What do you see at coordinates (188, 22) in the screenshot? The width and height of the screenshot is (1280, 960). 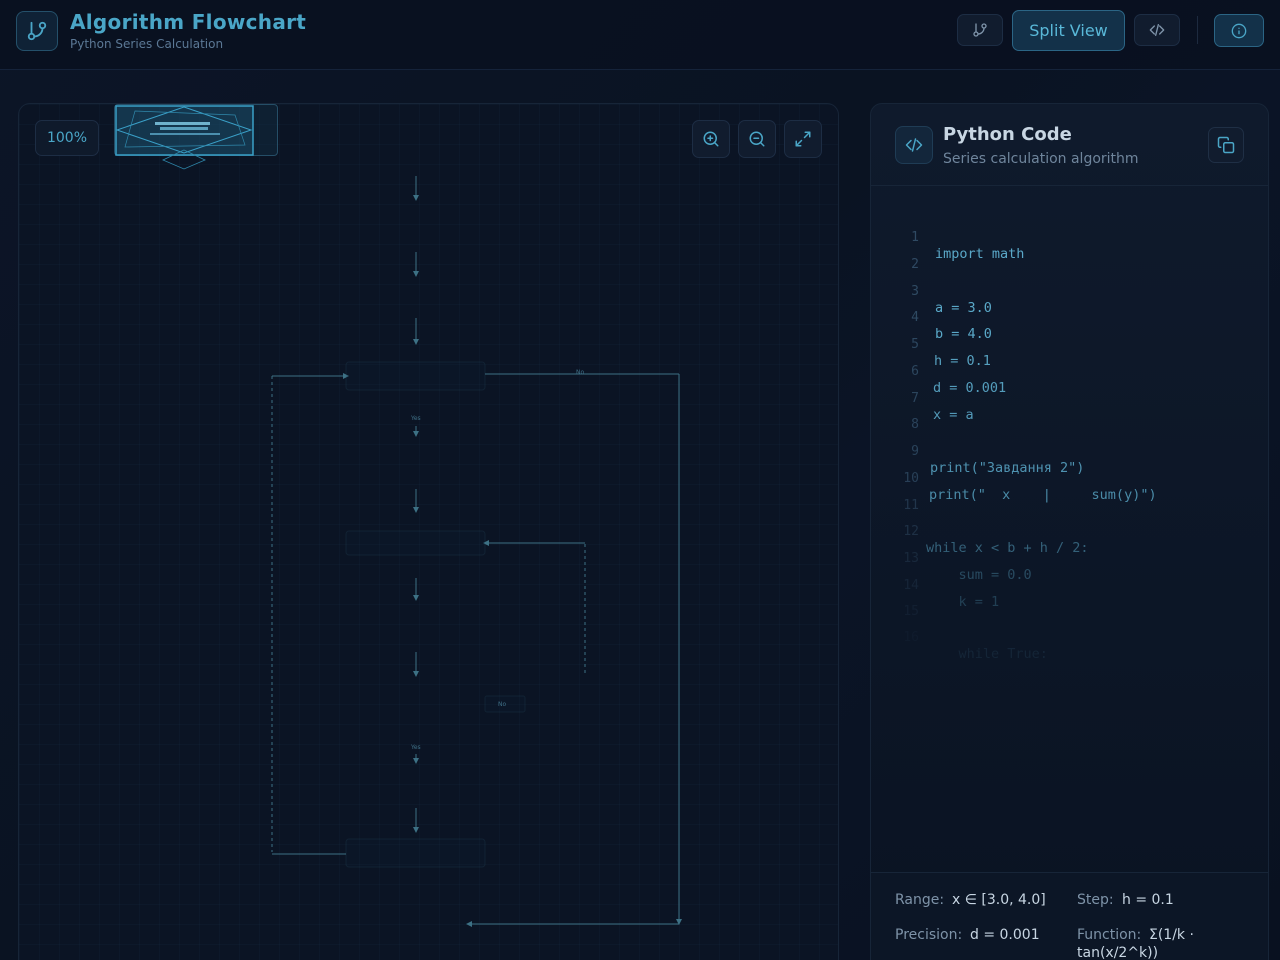 I see `app-title: Algorithm Flowchart` at bounding box center [188, 22].